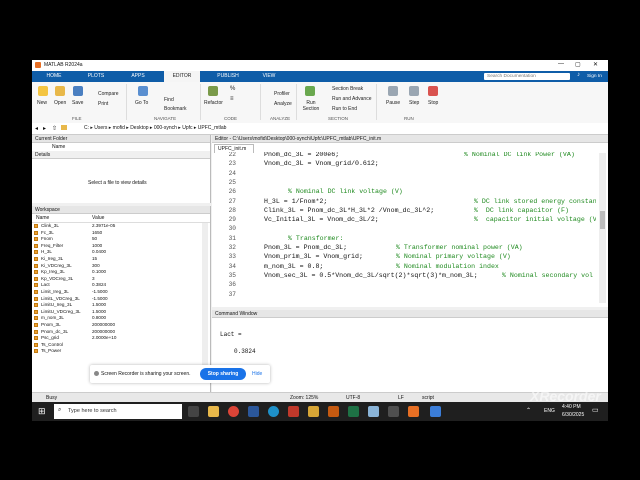  I want to click on matlab-taskbar-icon, so click(413, 411).